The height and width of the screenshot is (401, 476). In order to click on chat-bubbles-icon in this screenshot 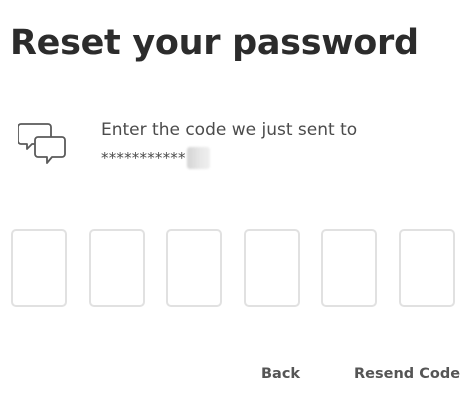, I will do `click(42, 144)`.